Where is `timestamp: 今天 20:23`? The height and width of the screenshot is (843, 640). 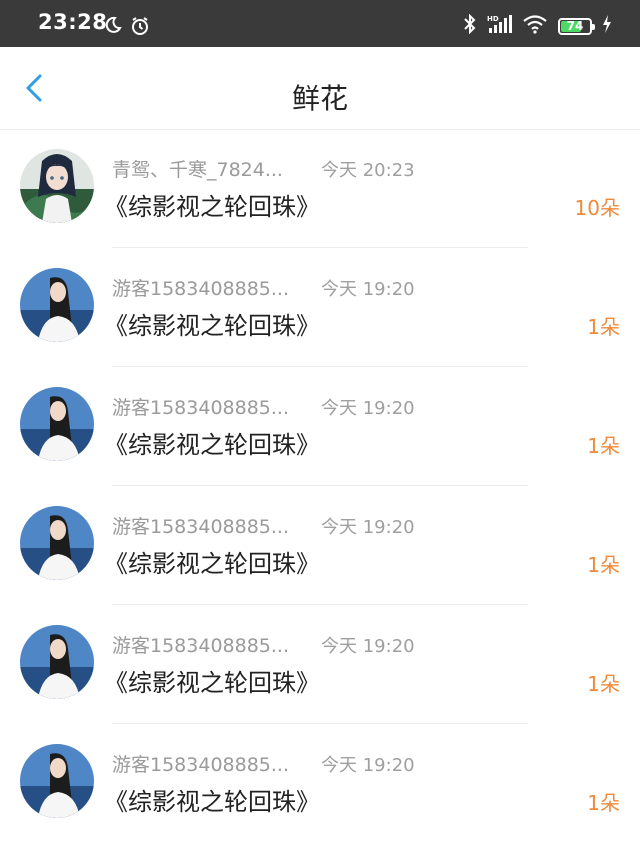
timestamp: 今天 20:23 is located at coordinates (368, 170).